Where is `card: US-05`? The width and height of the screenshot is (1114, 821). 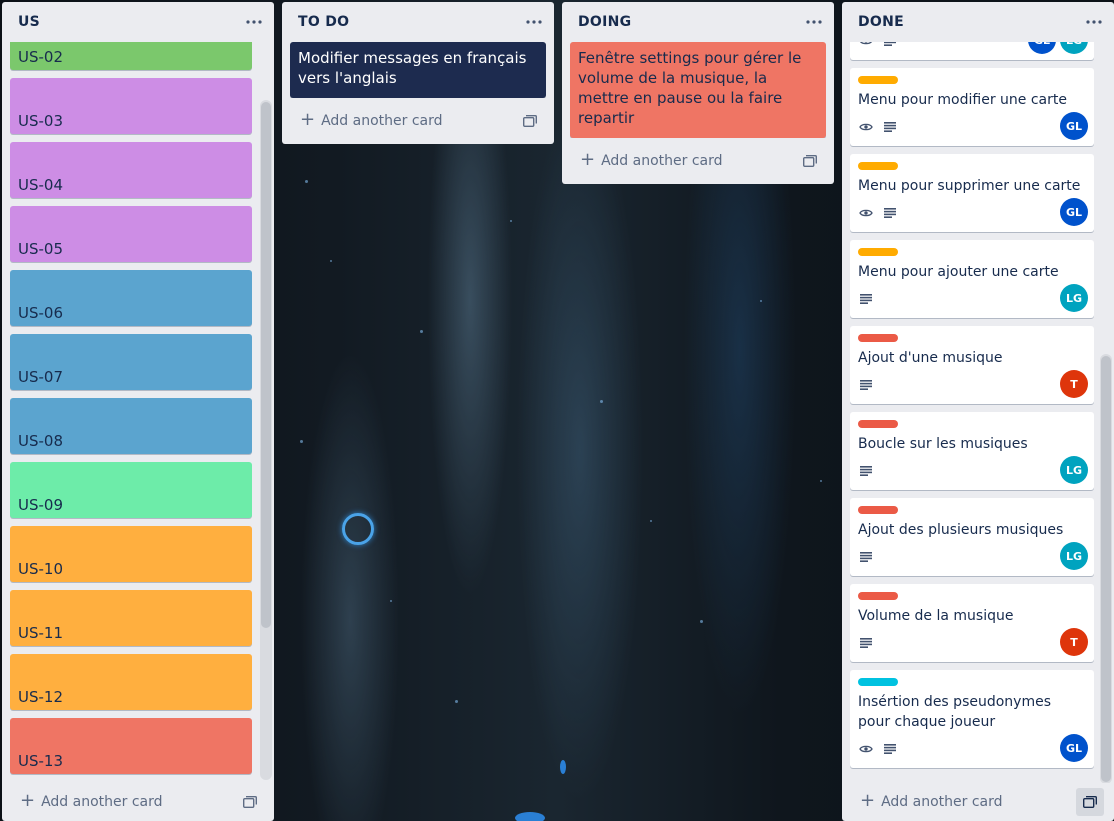
card: US-05 is located at coordinates (131, 234).